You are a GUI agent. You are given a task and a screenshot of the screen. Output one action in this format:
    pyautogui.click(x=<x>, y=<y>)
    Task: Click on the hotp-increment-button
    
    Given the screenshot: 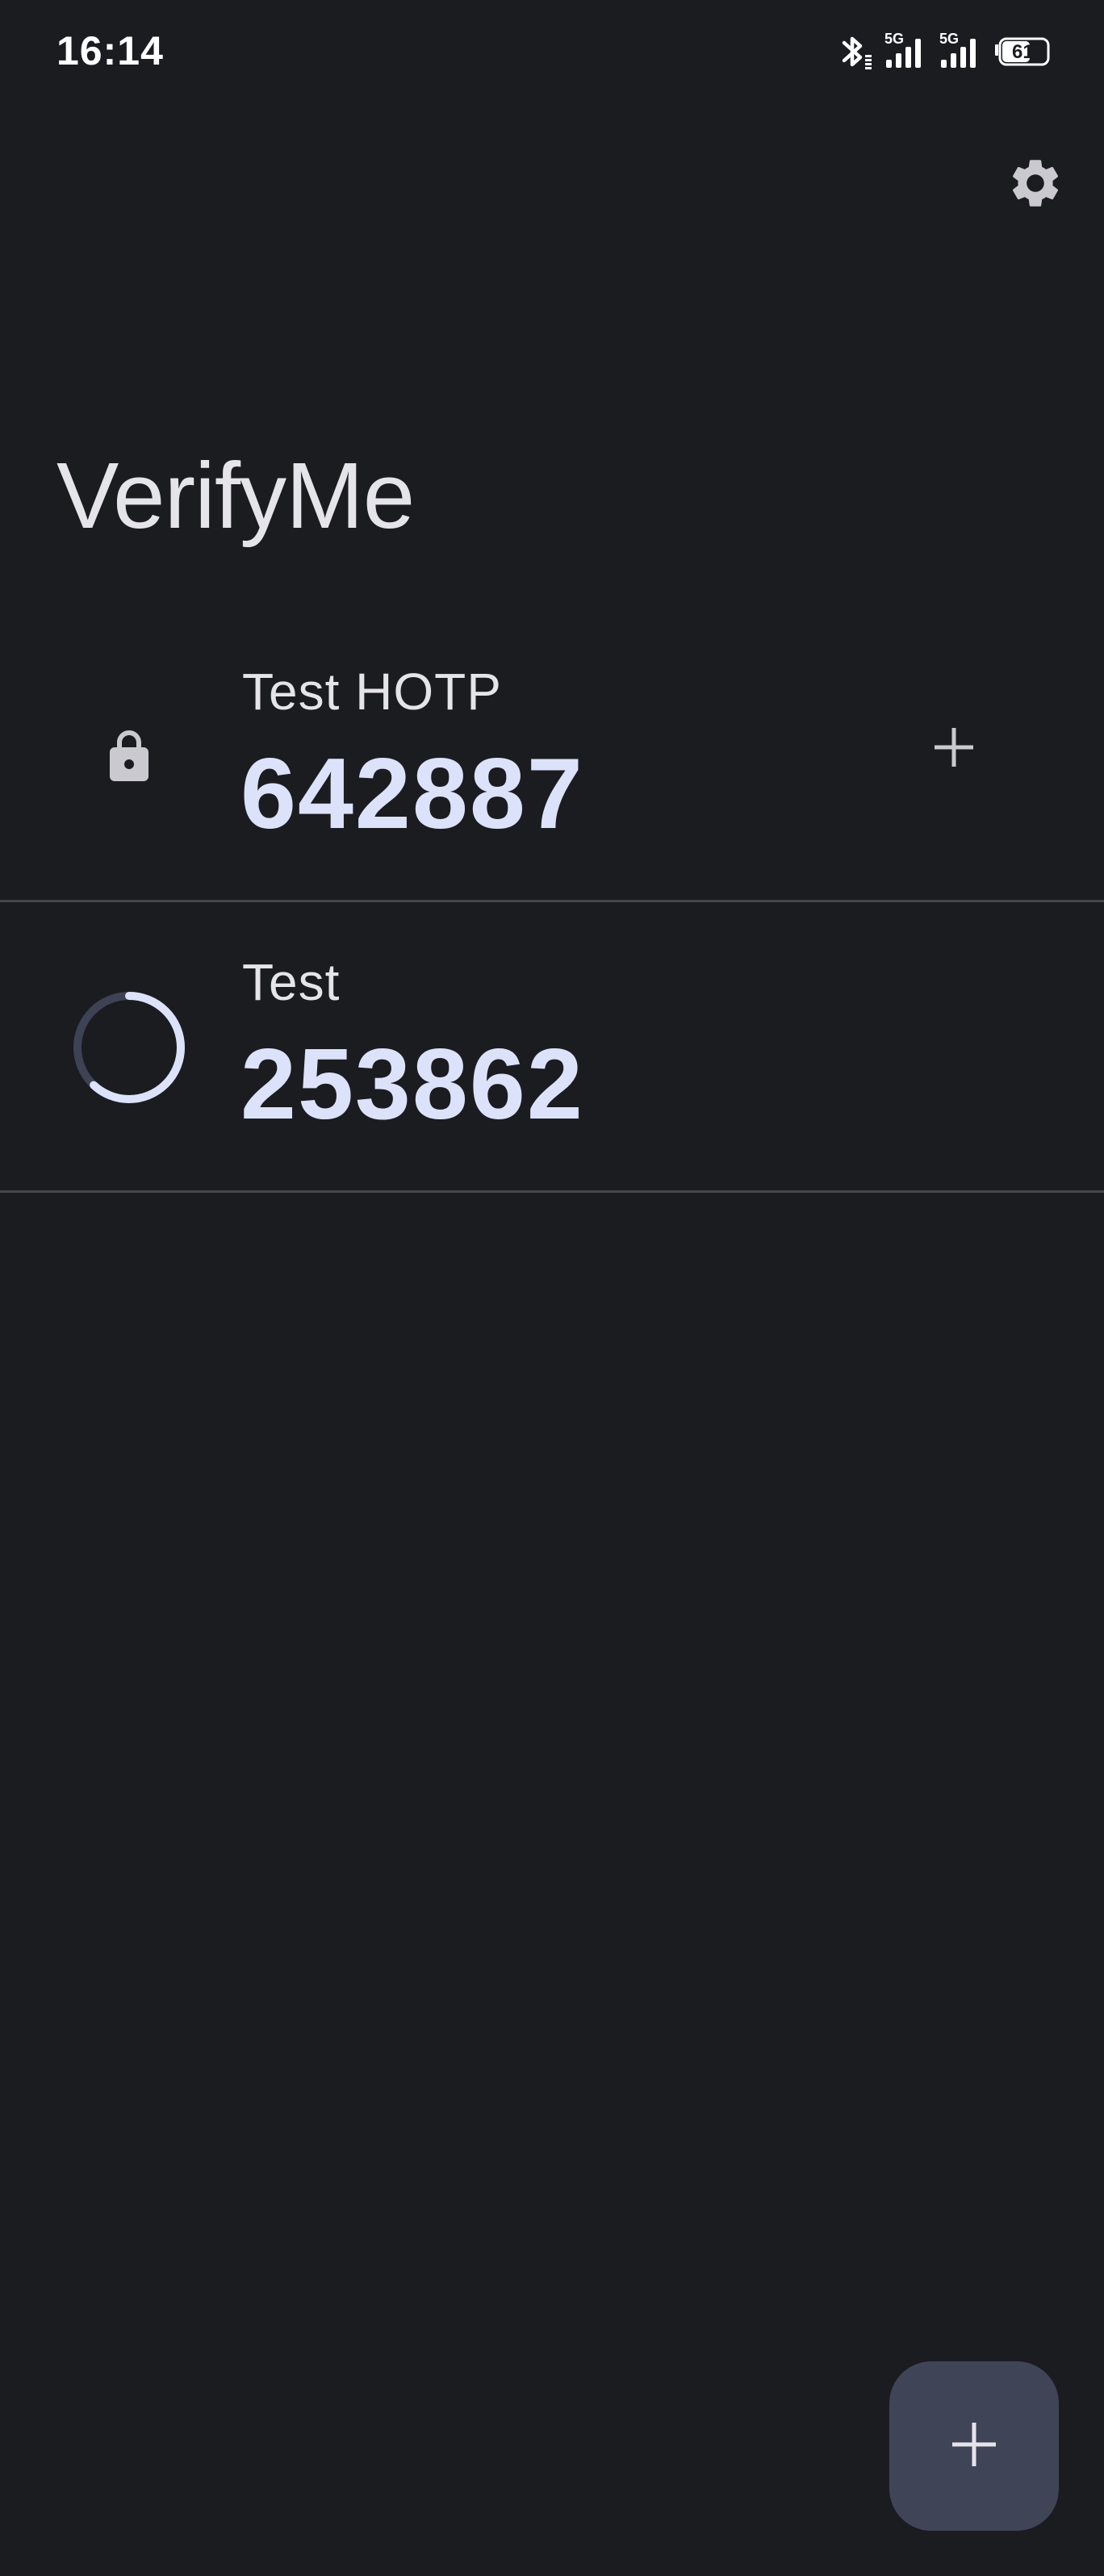 What is the action you would take?
    pyautogui.click(x=954, y=749)
    